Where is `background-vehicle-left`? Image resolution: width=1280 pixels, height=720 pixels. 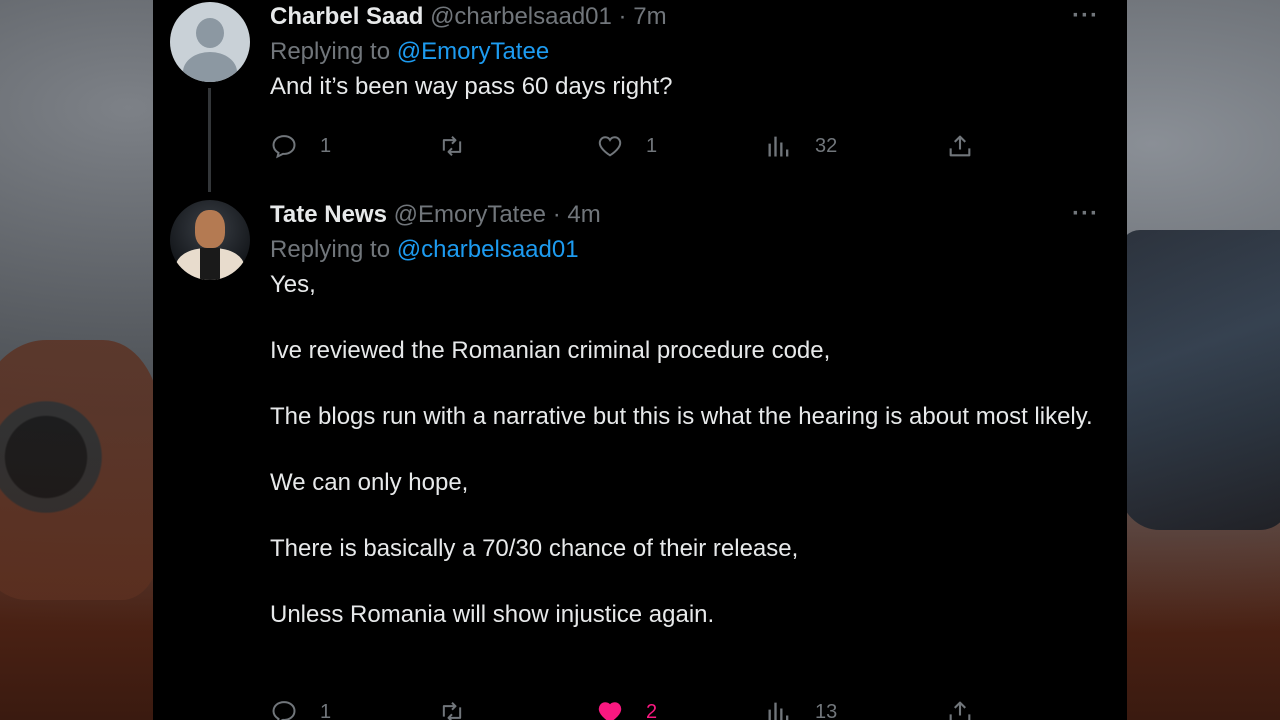
background-vehicle-left is located at coordinates (80, 470).